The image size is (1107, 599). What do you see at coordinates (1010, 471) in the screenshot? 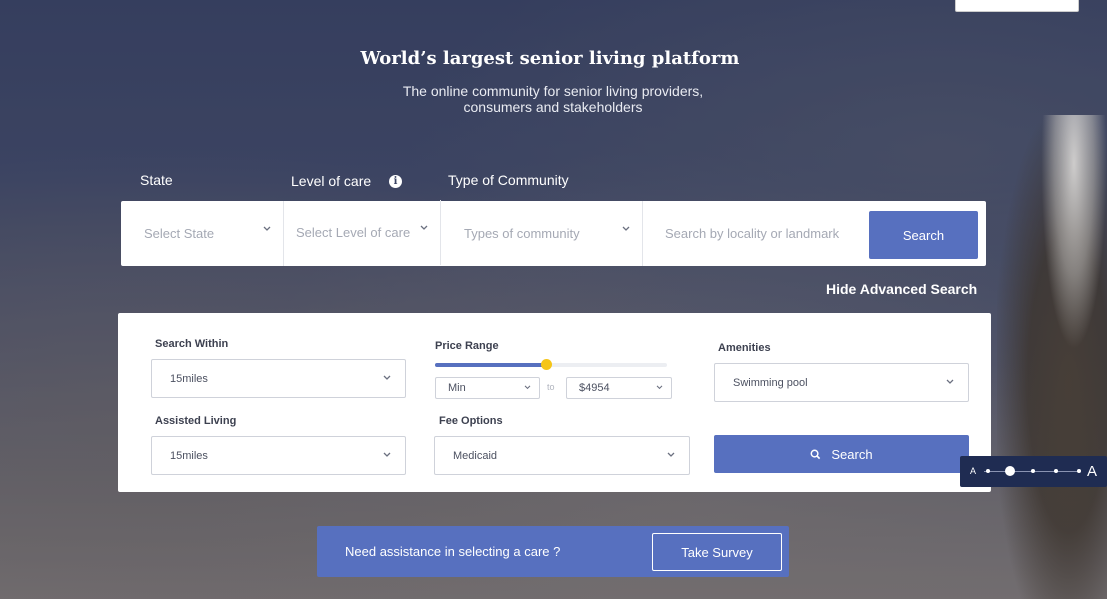
I see `font-size-handle` at bounding box center [1010, 471].